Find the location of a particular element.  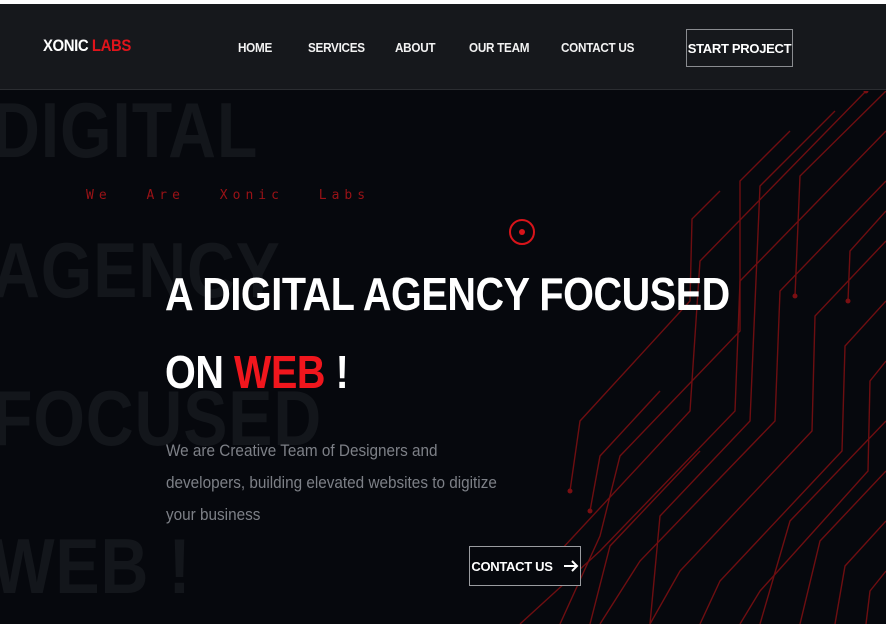

nav-about: ABOUT is located at coordinates (415, 47).